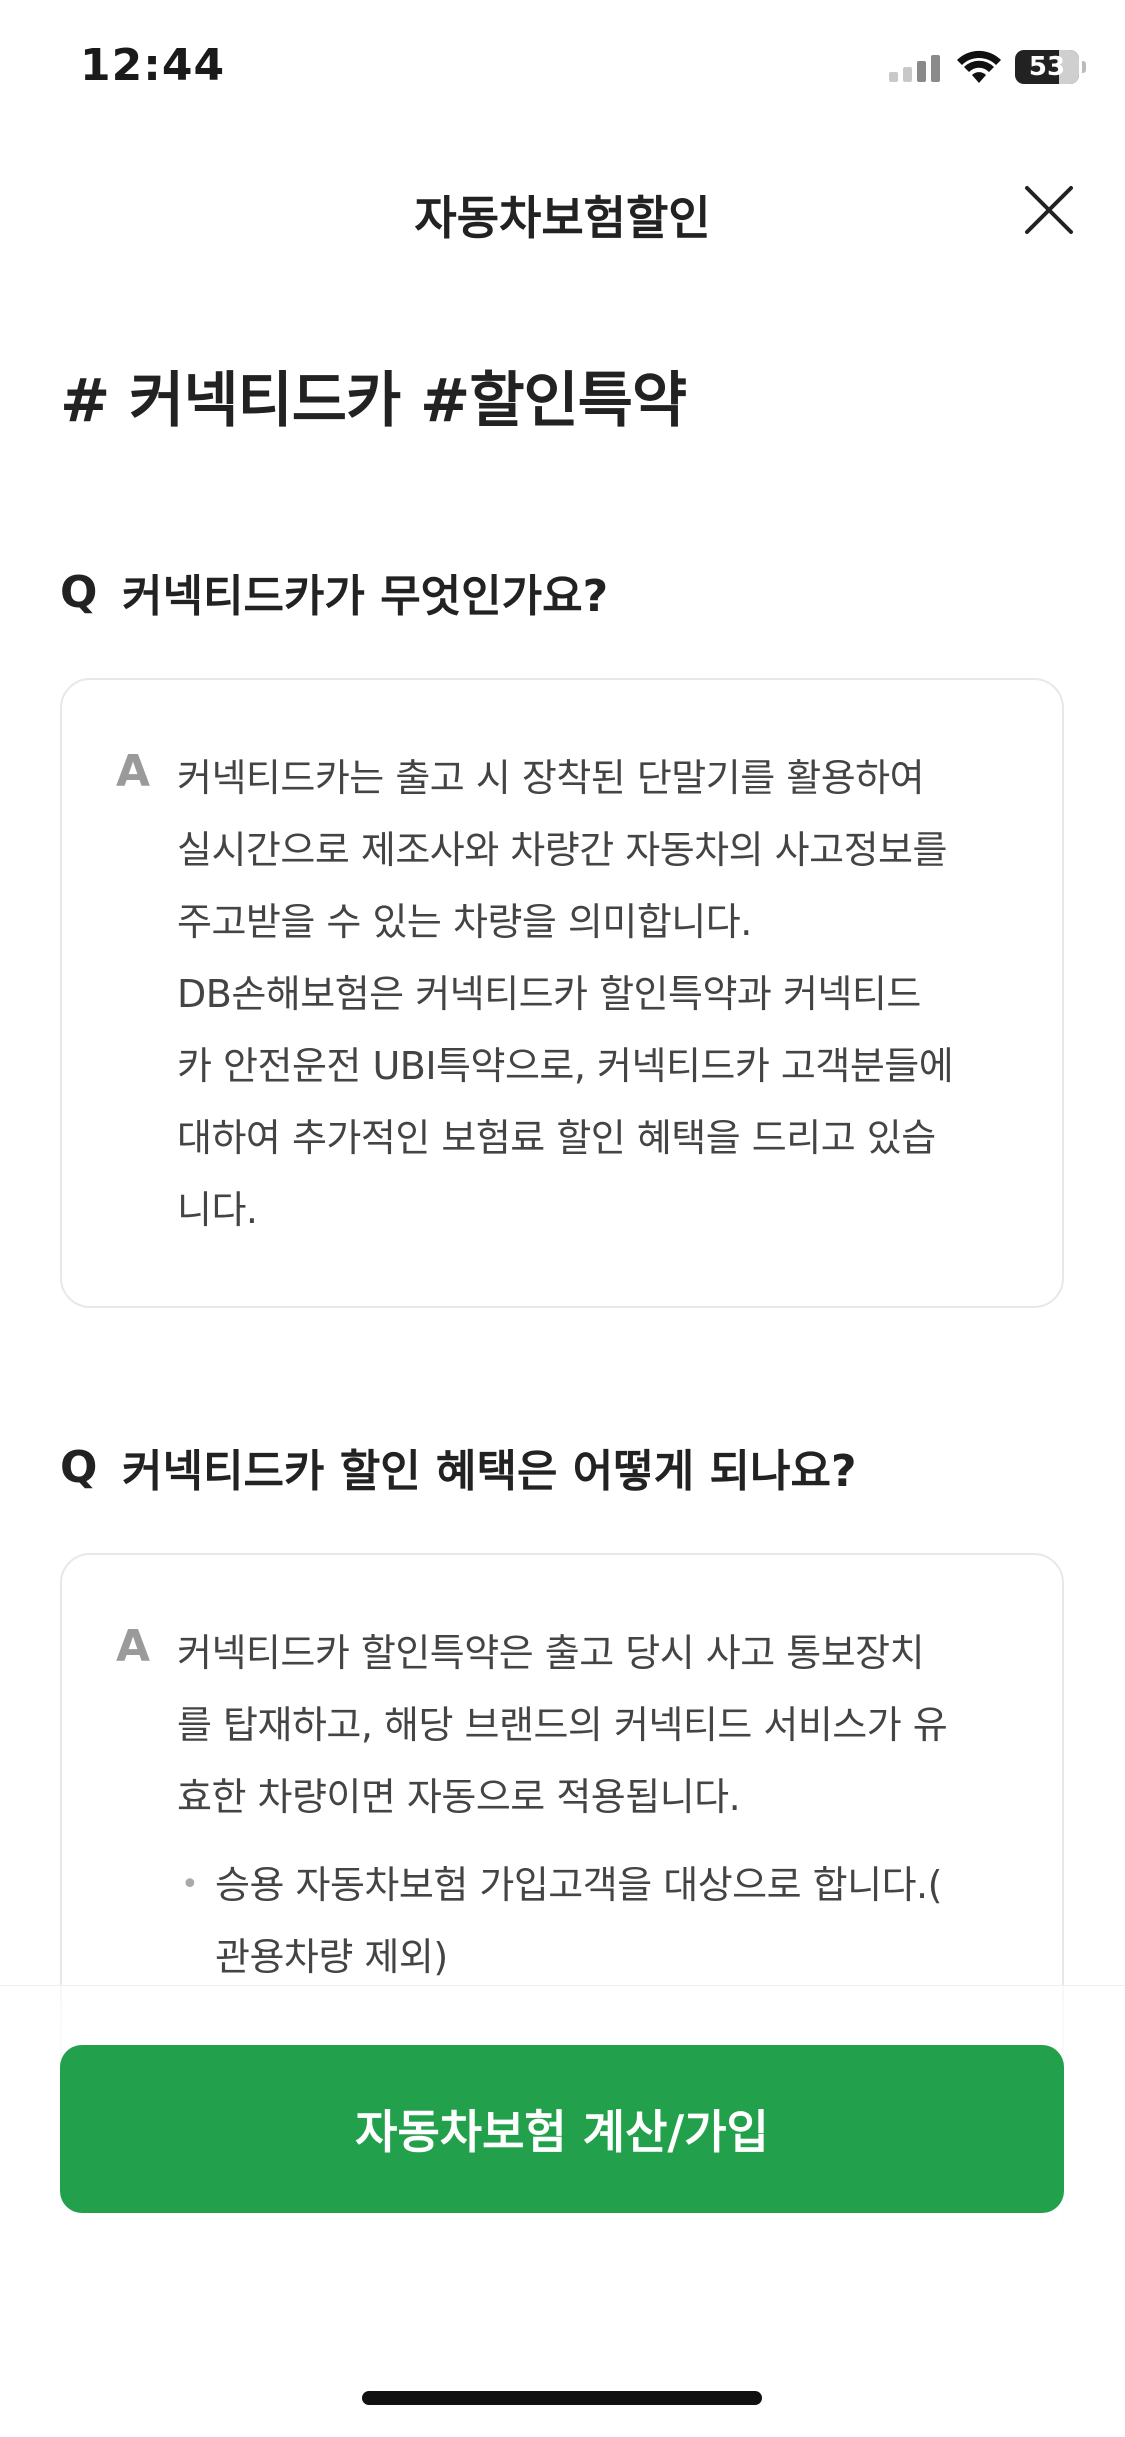 The height and width of the screenshot is (2437, 1125). I want to click on faq-question-2: Q 커넥티드카 할인 혜택은 어떻게 되나요?, so click(458, 1467).